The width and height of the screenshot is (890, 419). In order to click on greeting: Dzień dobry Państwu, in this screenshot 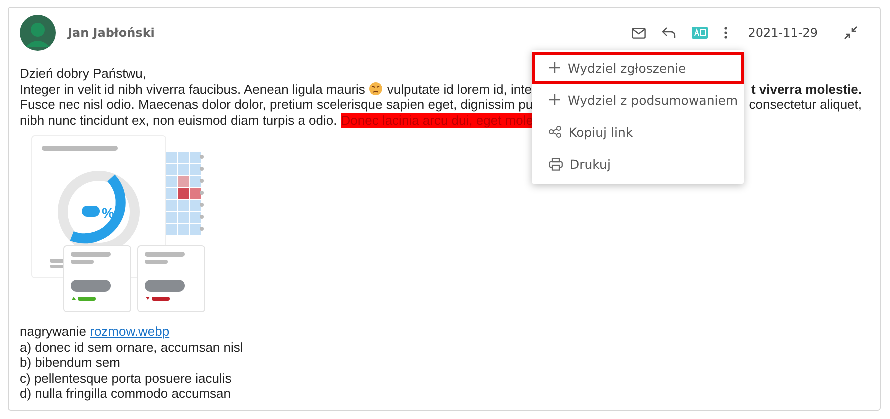, I will do `click(83, 74)`.